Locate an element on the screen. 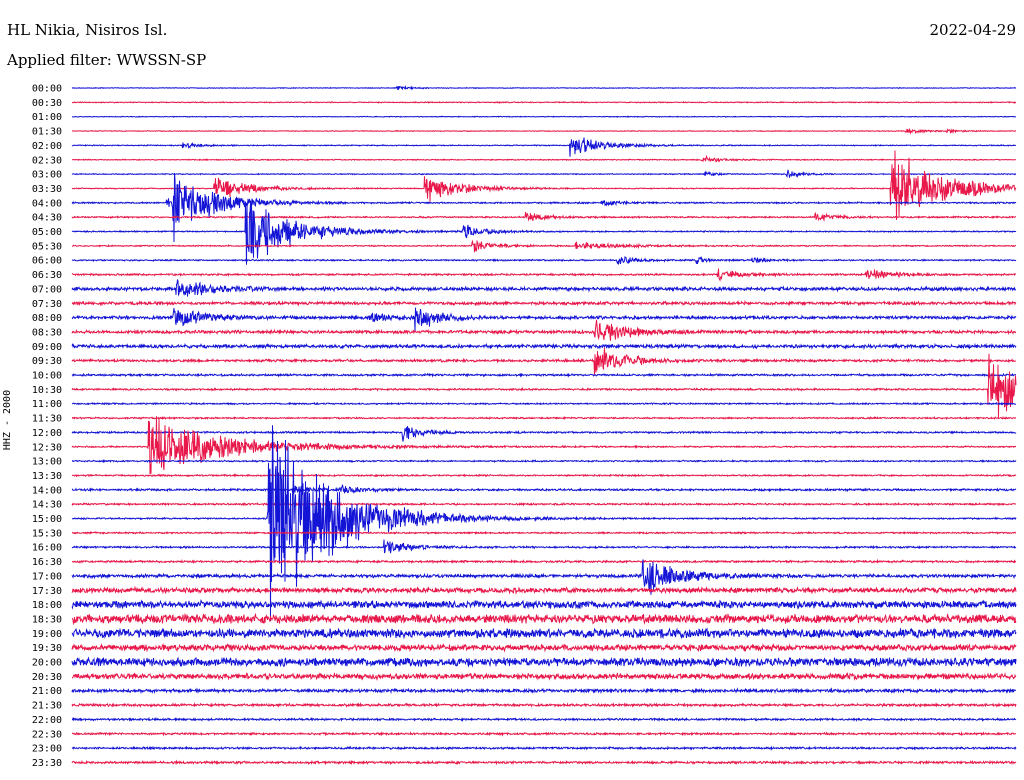  row-time-label: 04:00 is located at coordinates (47, 203).